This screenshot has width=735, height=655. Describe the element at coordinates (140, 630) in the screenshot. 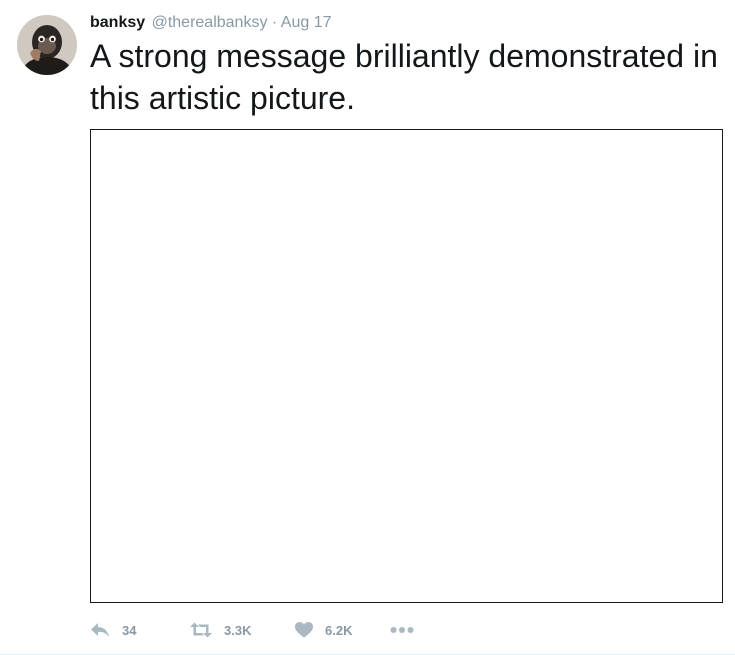

I see `reply-button: 34` at that location.